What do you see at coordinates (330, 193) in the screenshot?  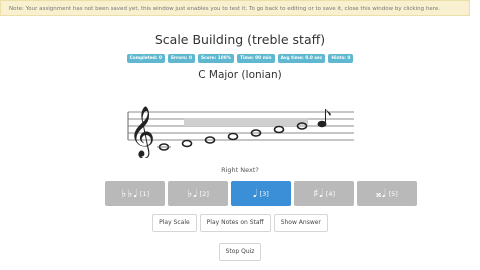 I see `answer-hotkey: [4]` at bounding box center [330, 193].